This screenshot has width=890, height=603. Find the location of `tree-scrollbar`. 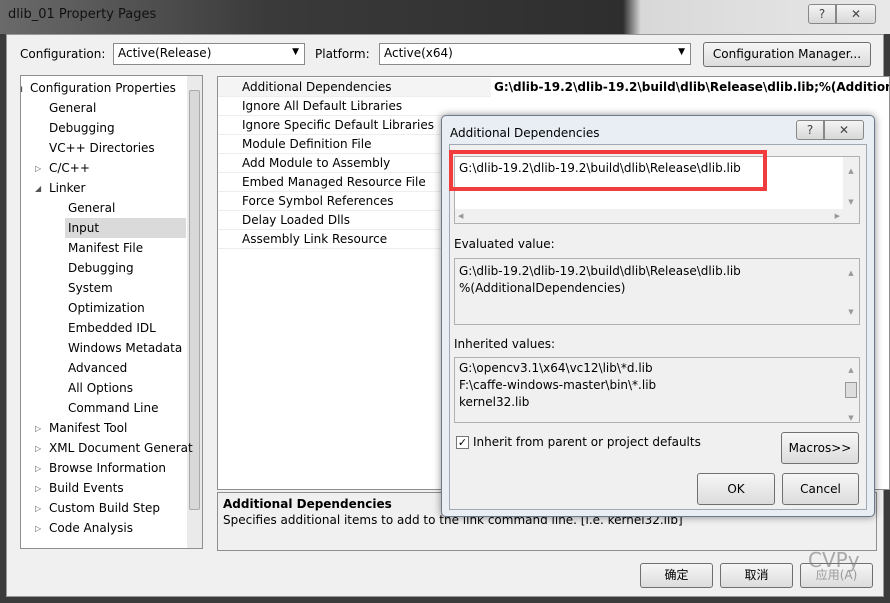

tree-scrollbar is located at coordinates (194, 312).